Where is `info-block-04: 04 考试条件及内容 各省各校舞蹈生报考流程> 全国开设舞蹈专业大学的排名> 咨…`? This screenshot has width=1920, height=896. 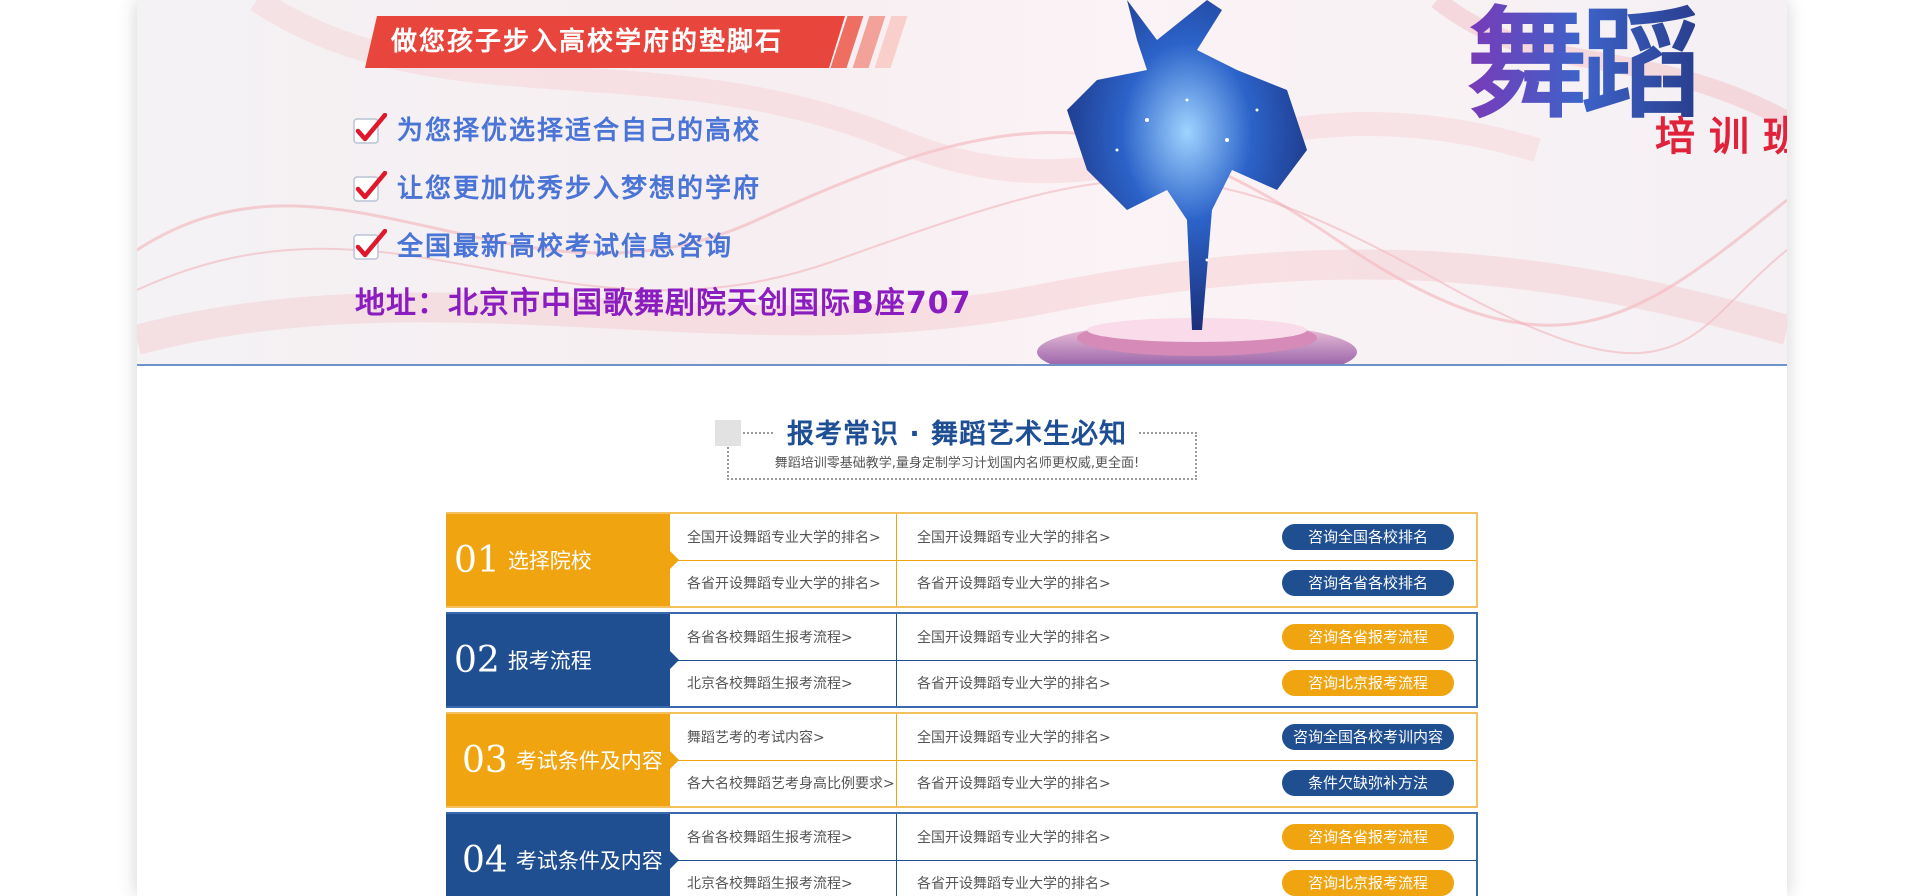
info-block-04: 04 考试条件及内容 各省各校舞蹈生报考流程> 全国开设舞蹈专业大学的排名> 咨… is located at coordinates (962, 854).